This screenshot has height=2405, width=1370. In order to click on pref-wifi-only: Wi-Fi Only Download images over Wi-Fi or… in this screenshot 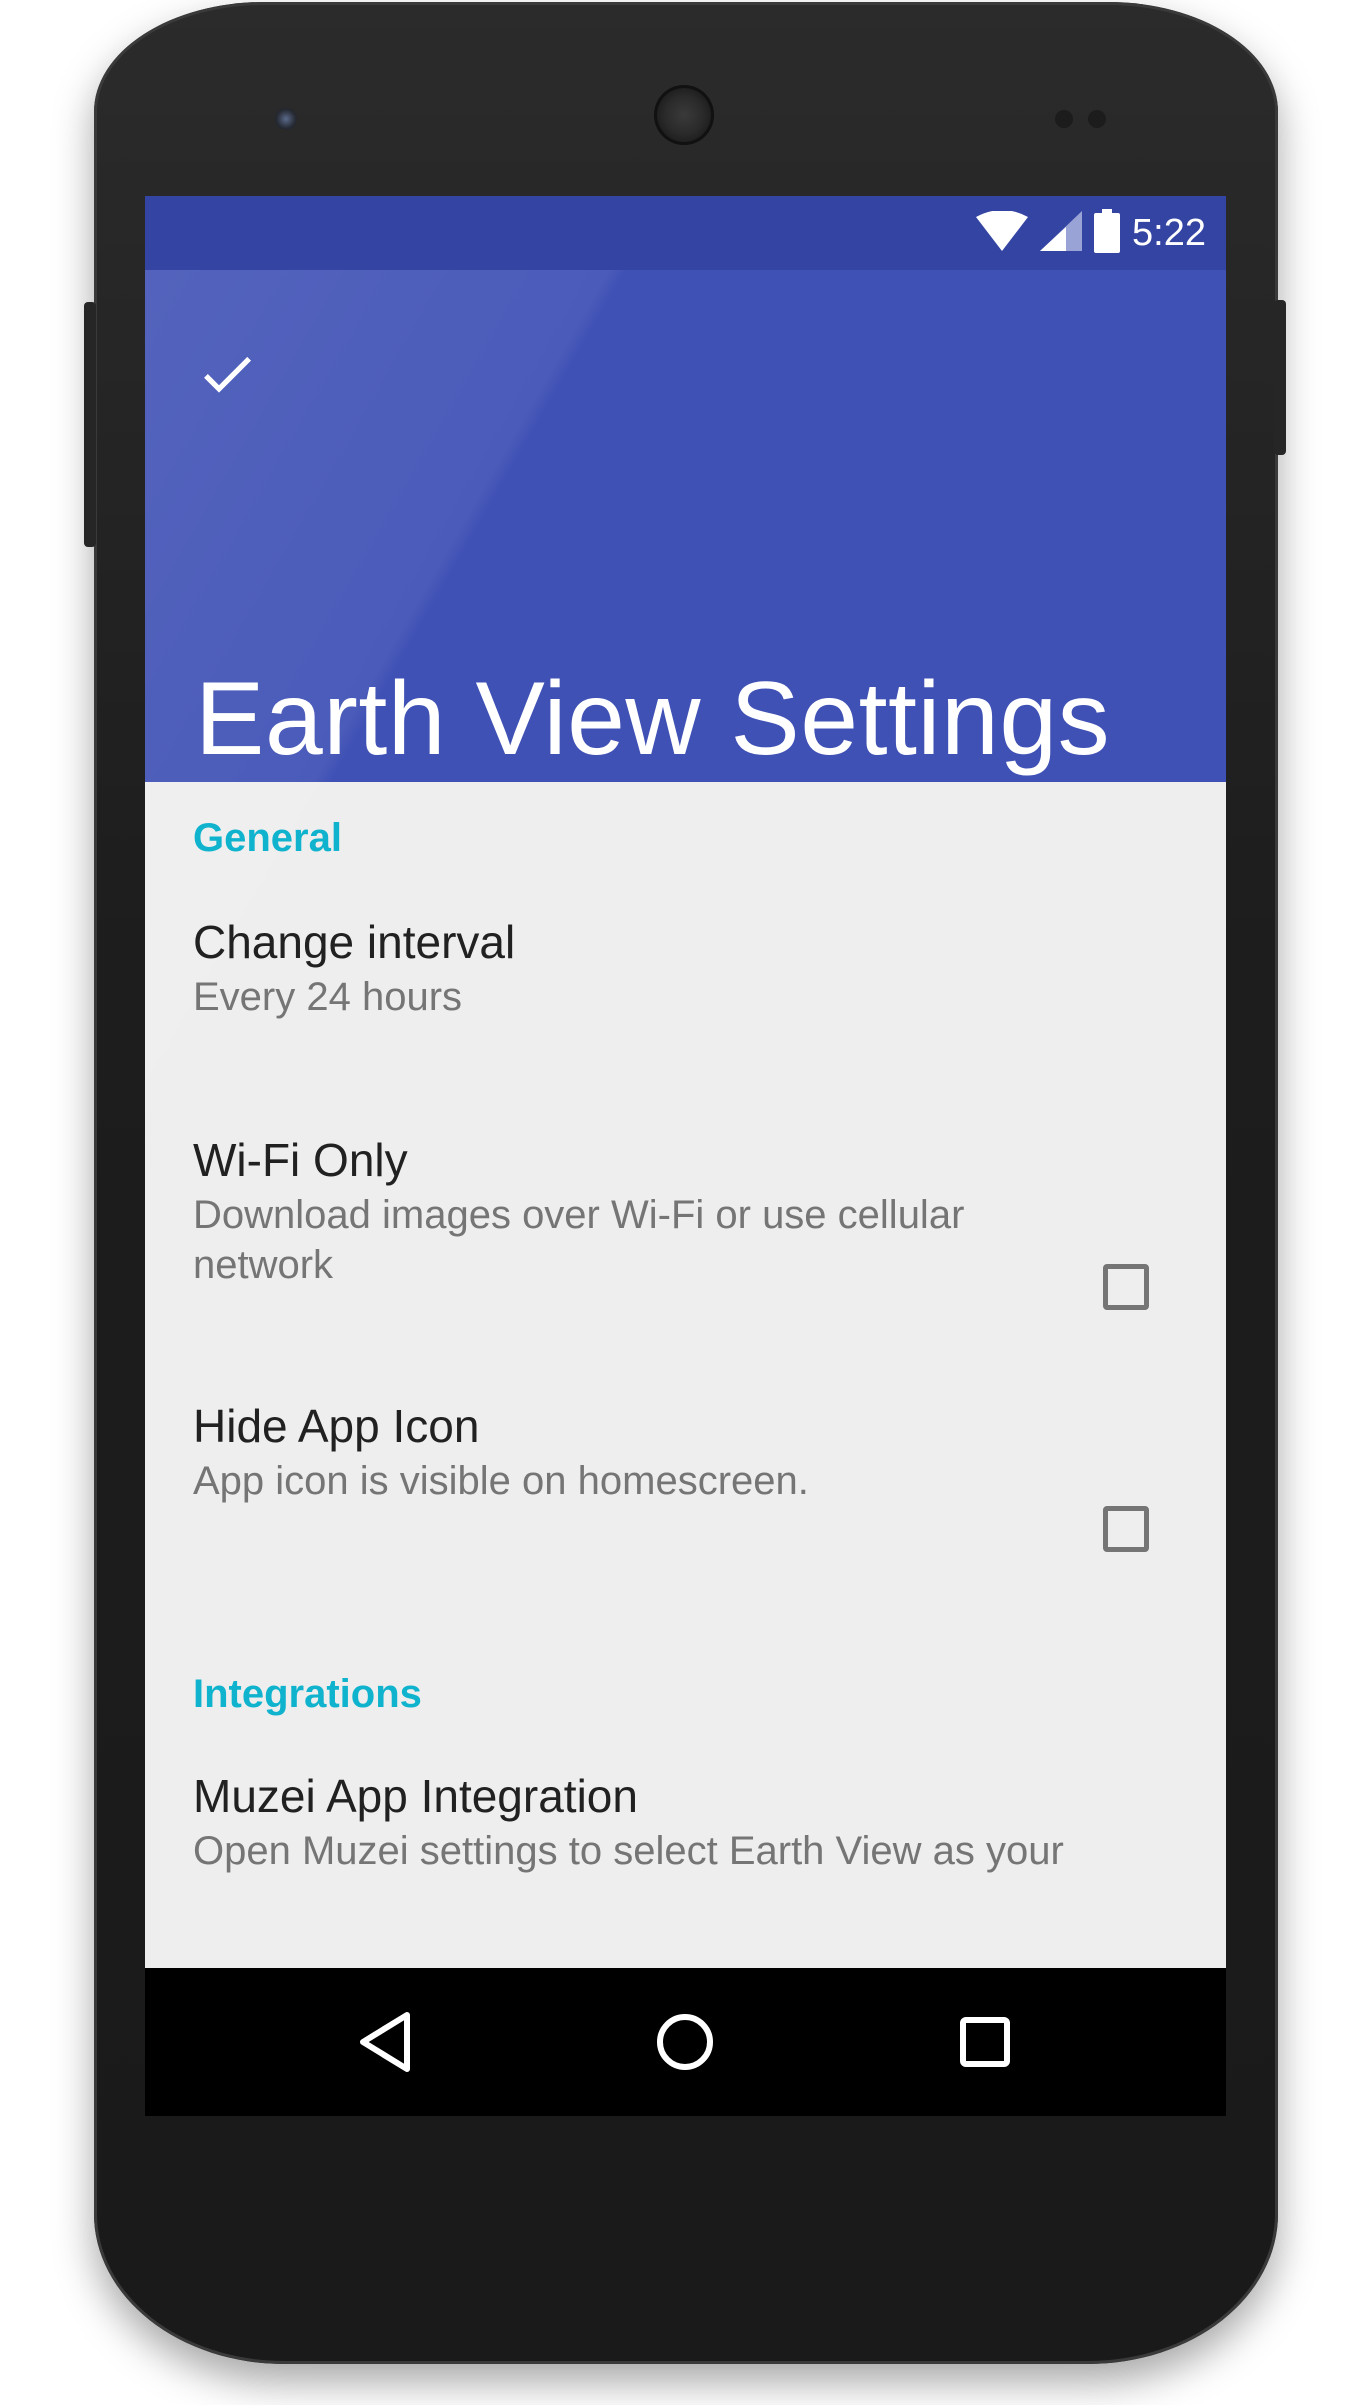, I will do `click(673, 1210)`.